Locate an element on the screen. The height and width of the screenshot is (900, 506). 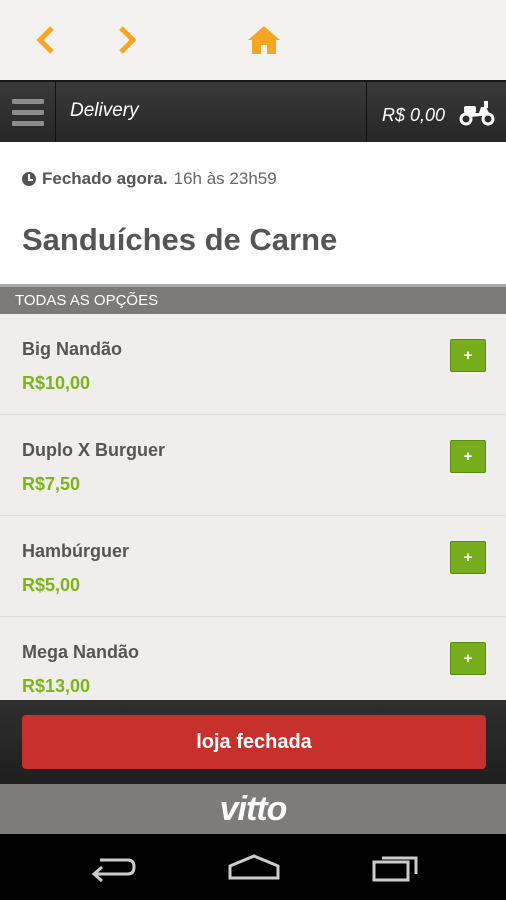
clock-icon is located at coordinates (29, 179).